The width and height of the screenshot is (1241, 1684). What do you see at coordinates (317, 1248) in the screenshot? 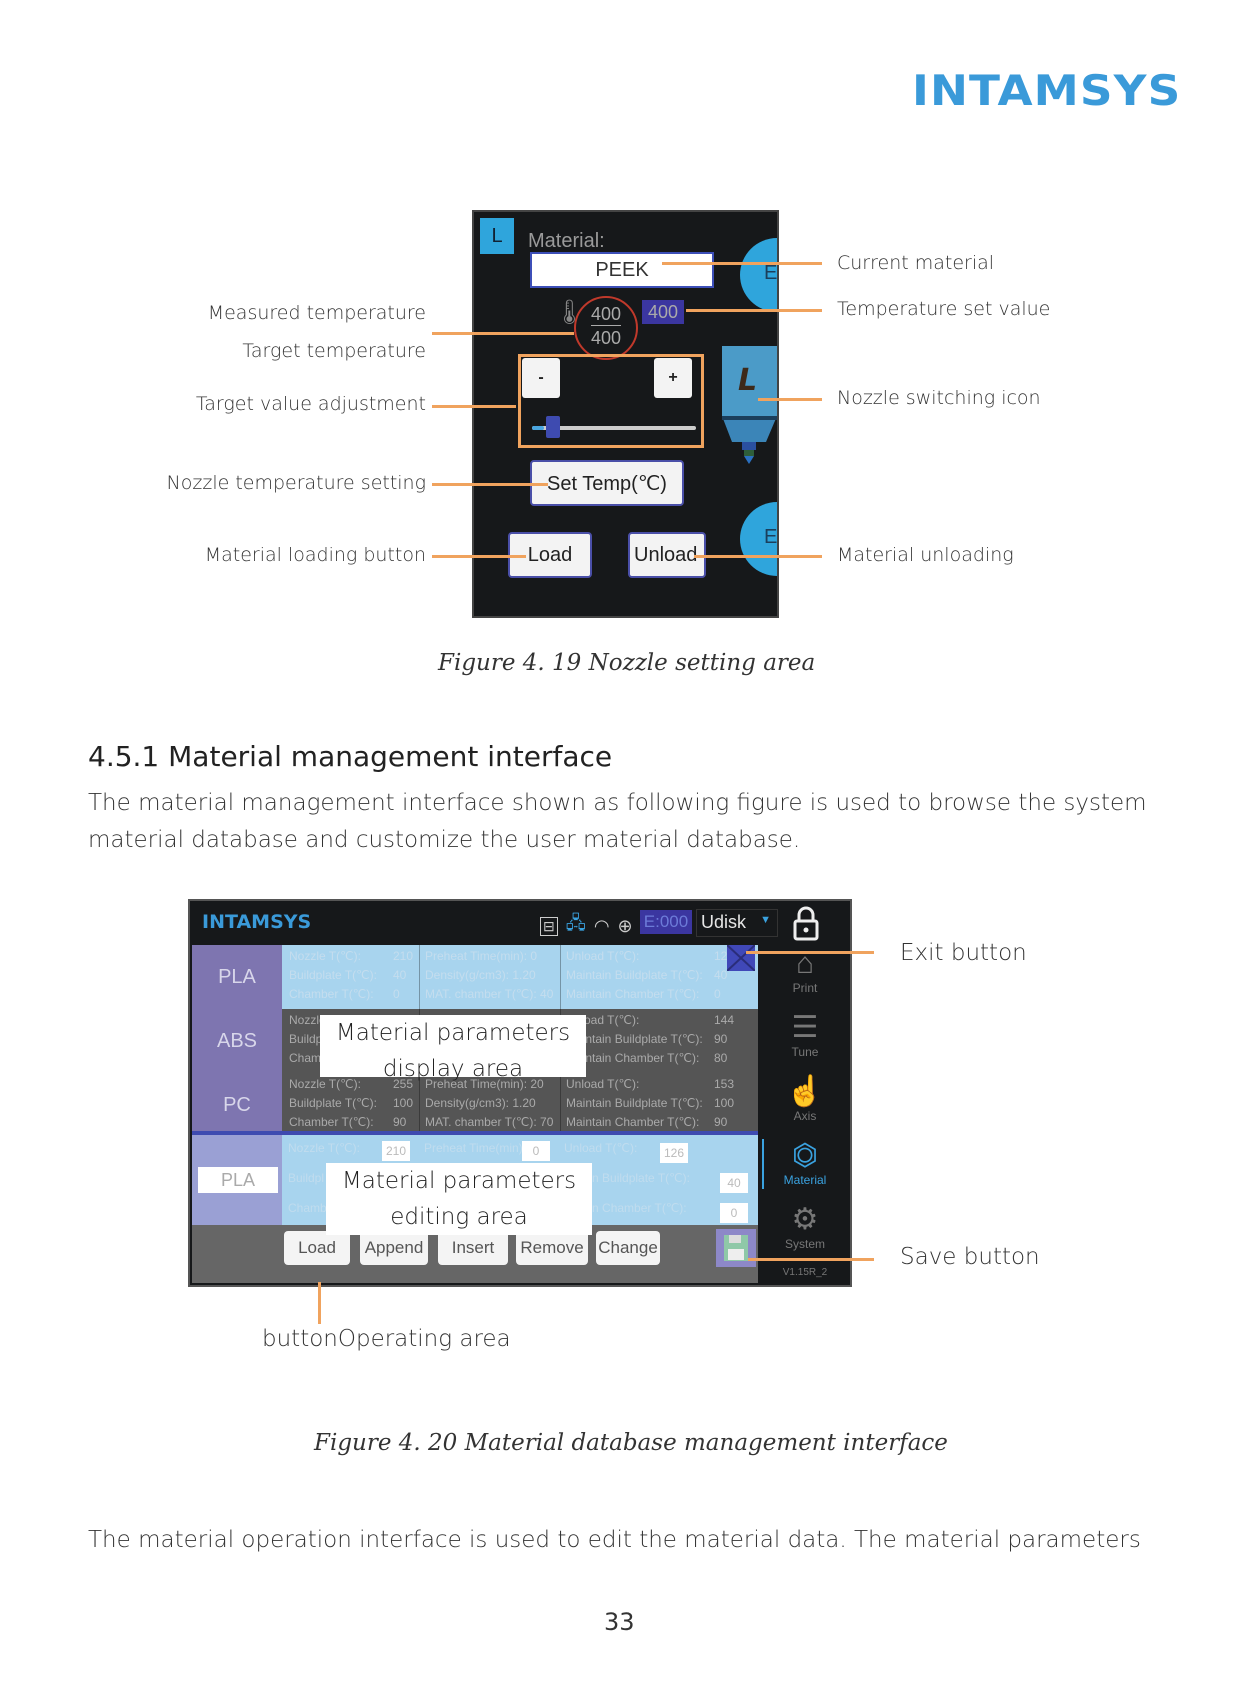
I see `load-material-button: Load` at bounding box center [317, 1248].